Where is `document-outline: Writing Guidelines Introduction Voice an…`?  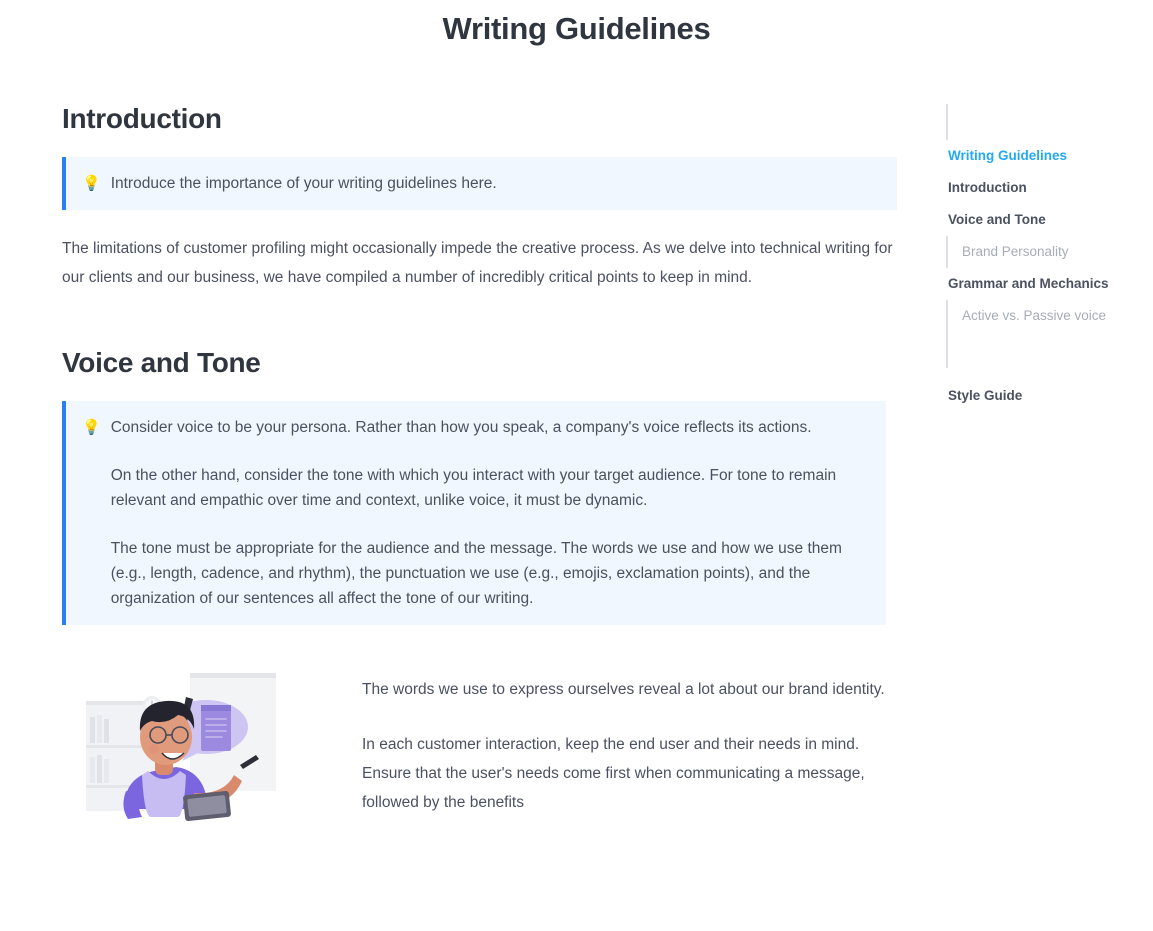 document-outline: Writing Guidelines Introduction Voice an… is located at coordinates (1046, 258).